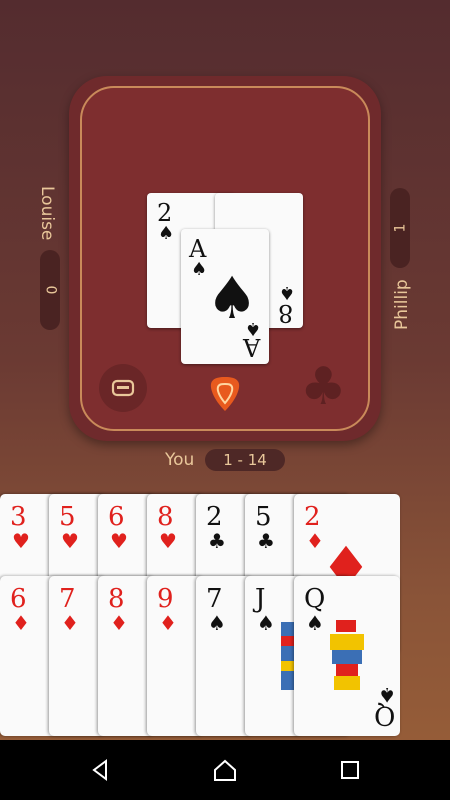 The height and width of the screenshot is (800, 450). I want to click on recents-icon, so click(350, 770).